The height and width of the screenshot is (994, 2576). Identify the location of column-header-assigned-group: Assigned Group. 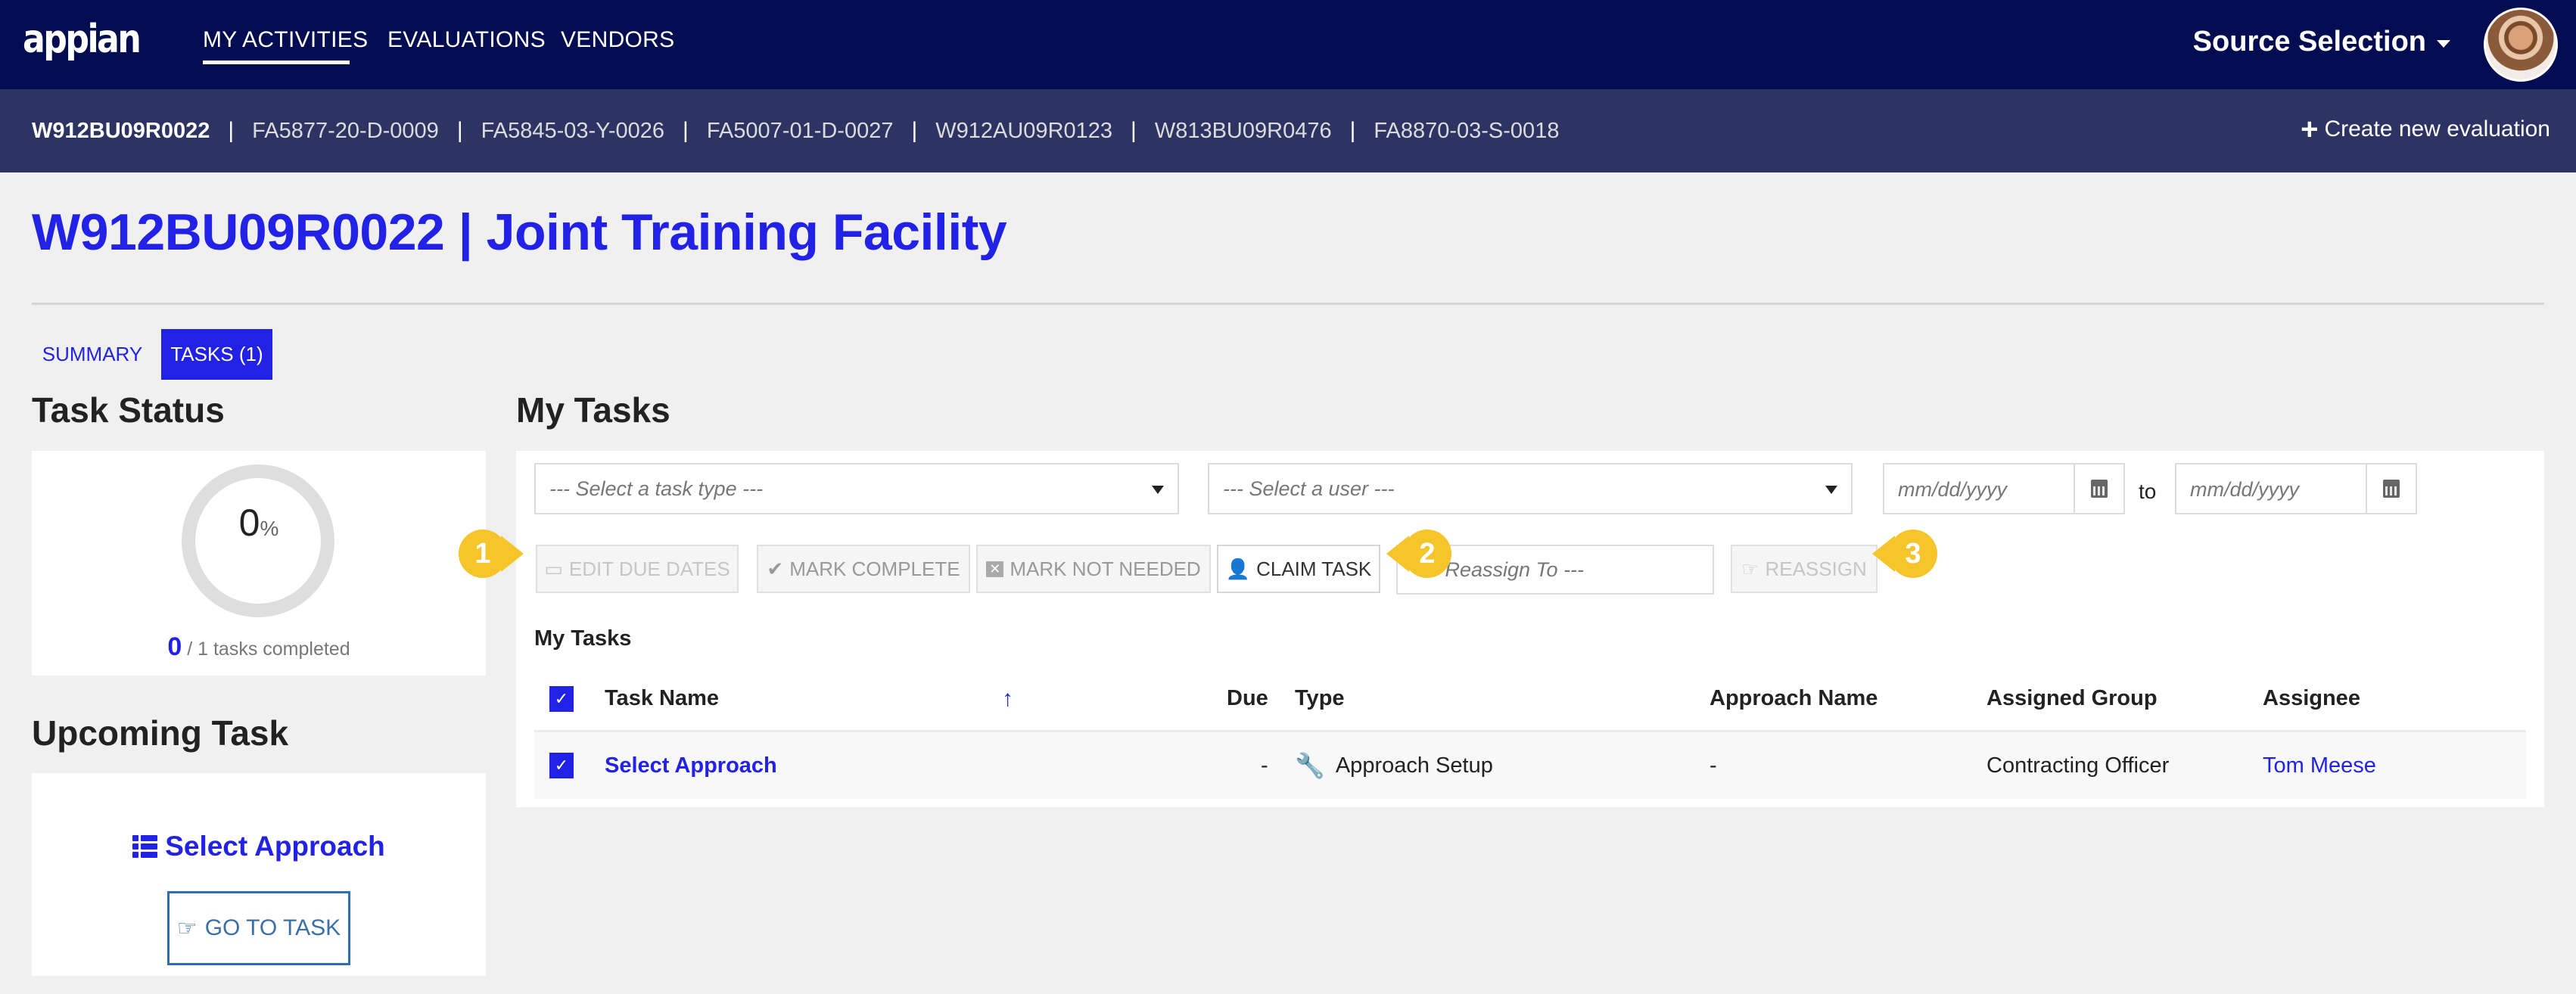
(2072, 699).